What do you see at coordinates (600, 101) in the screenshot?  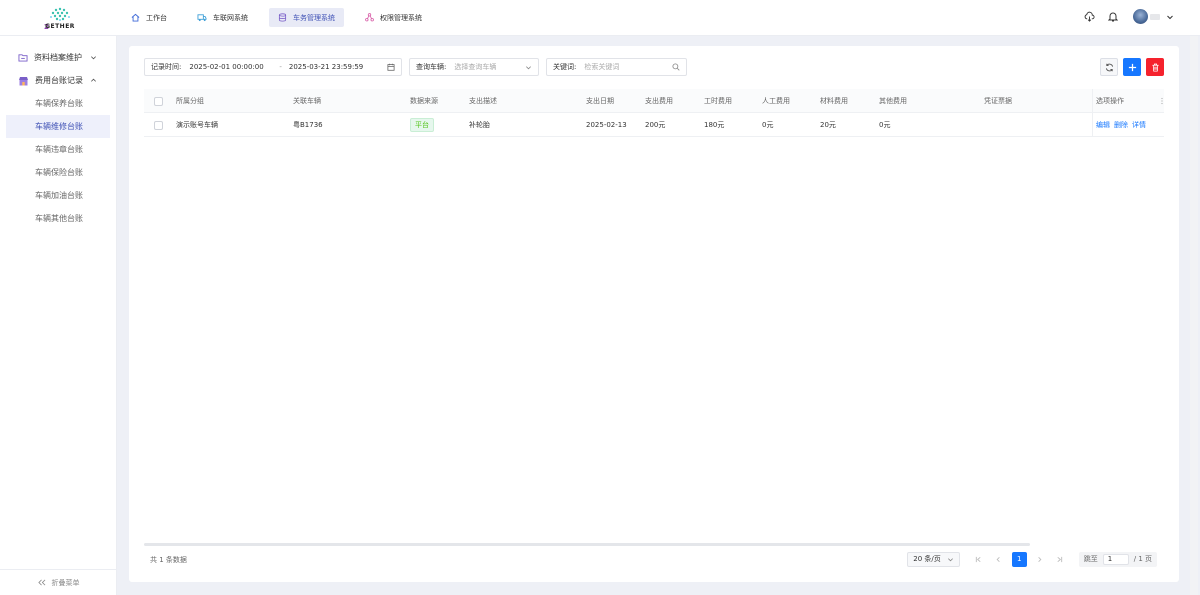 I see `header-date: 支出日期` at bounding box center [600, 101].